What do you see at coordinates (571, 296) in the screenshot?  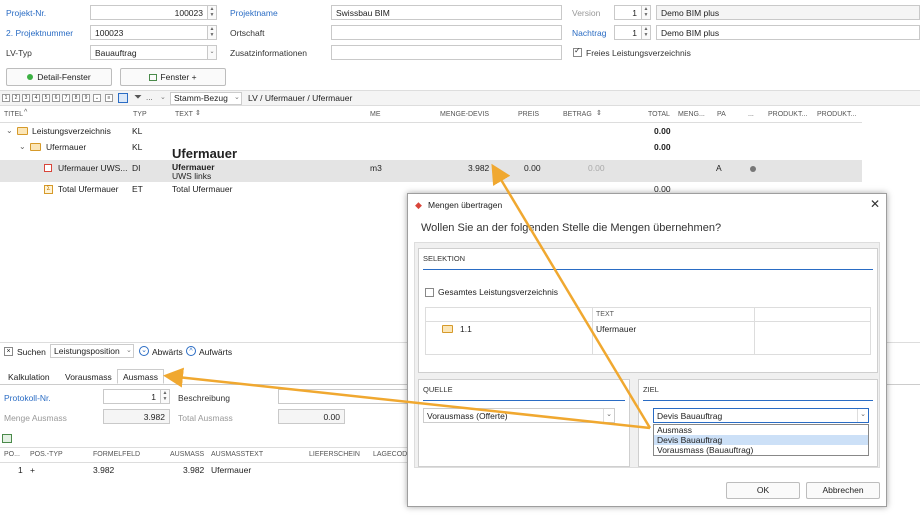 I see `arrow-to-menge-devis` at bounding box center [571, 296].